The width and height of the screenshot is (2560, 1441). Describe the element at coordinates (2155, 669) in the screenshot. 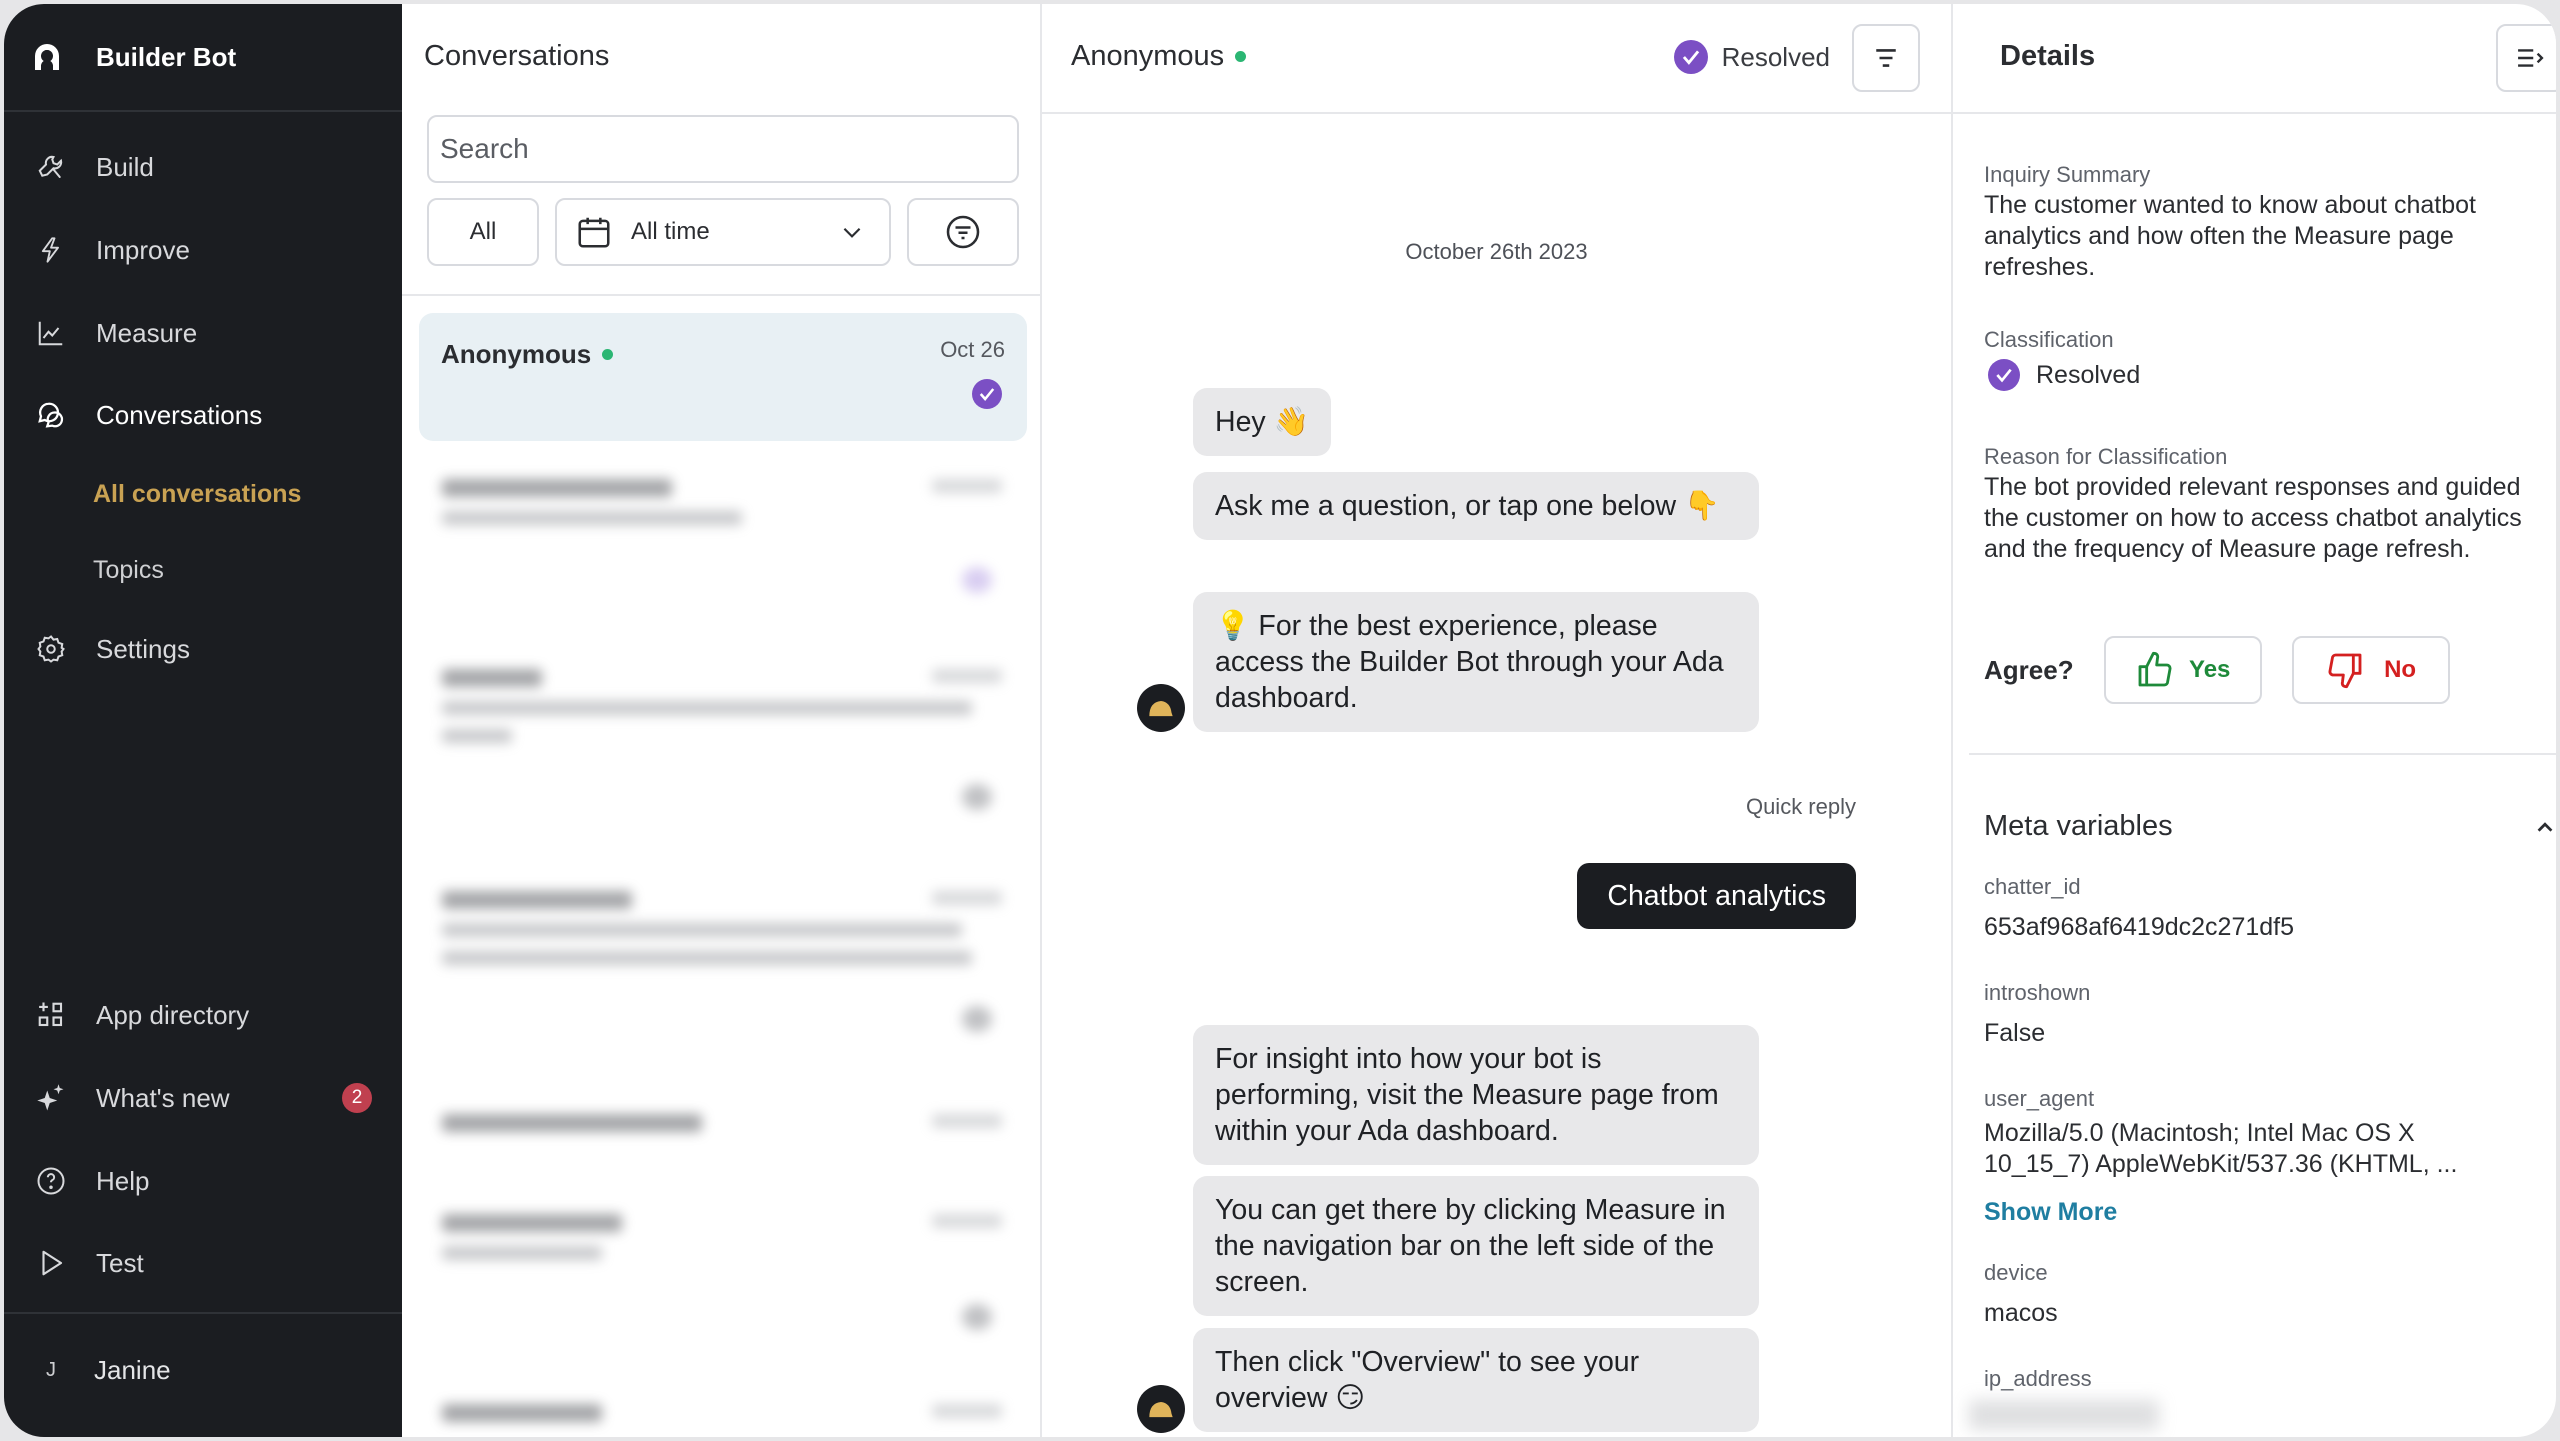

I see `thumbs-up-icon` at that location.